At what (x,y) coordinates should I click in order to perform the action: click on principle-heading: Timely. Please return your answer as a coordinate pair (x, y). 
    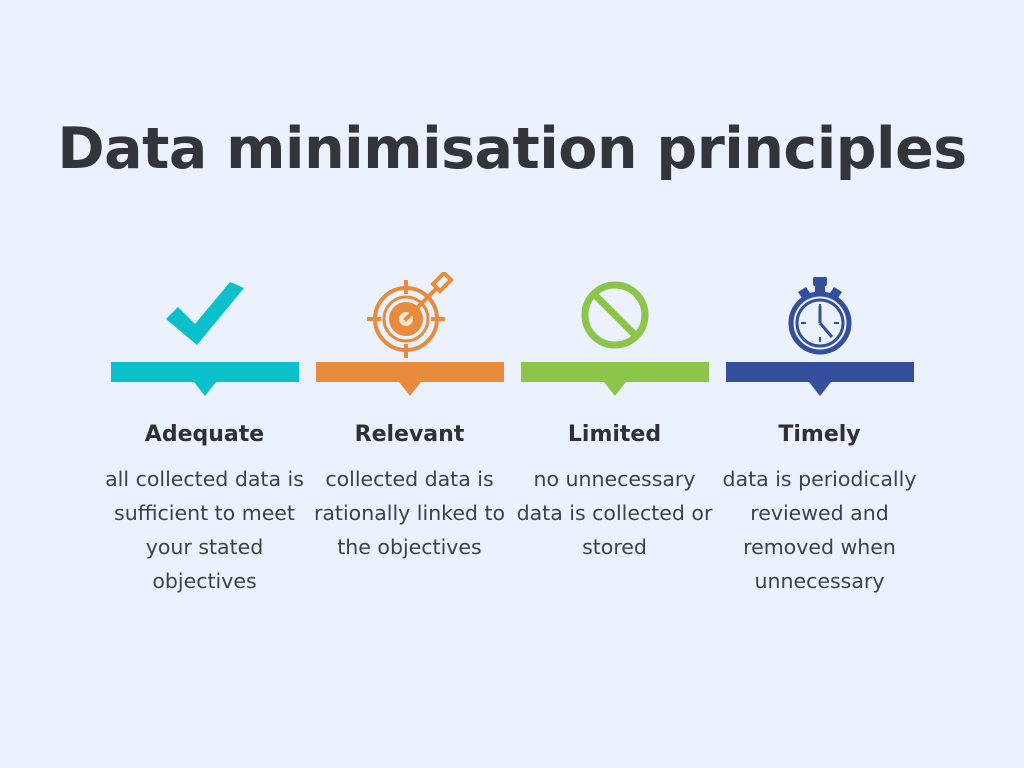
    Looking at the image, I should click on (819, 434).